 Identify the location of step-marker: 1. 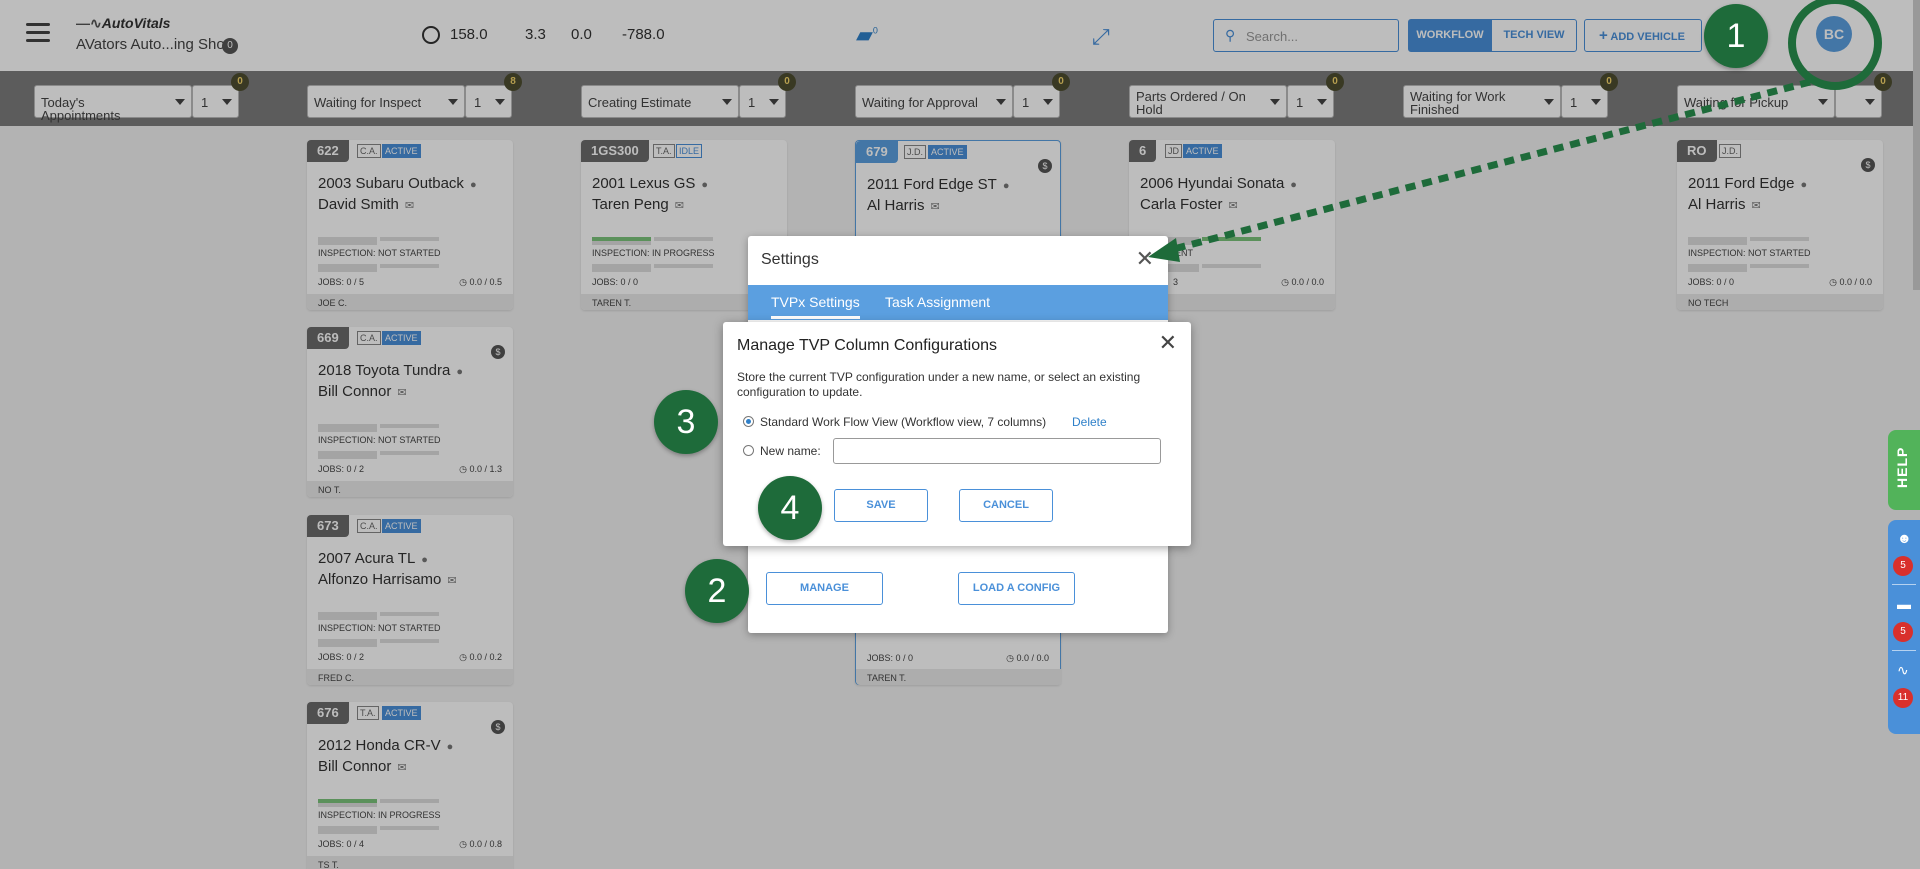
(1736, 36).